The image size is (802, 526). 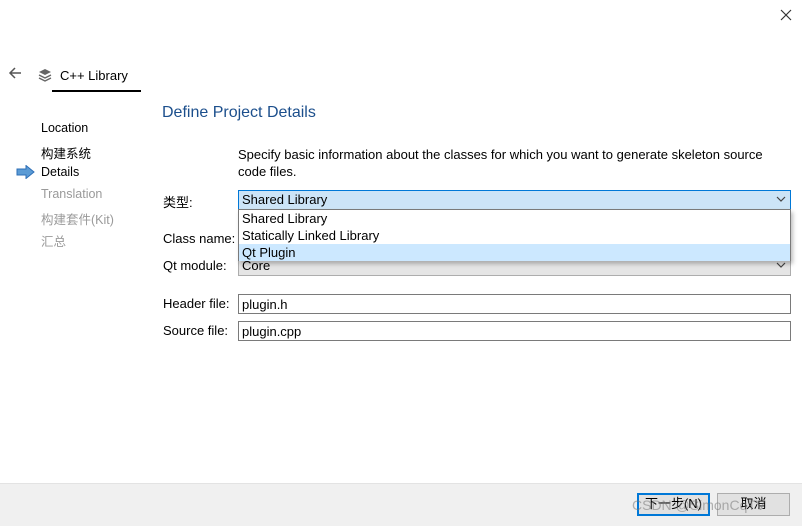 I want to click on close-icon, so click(x=786, y=15).